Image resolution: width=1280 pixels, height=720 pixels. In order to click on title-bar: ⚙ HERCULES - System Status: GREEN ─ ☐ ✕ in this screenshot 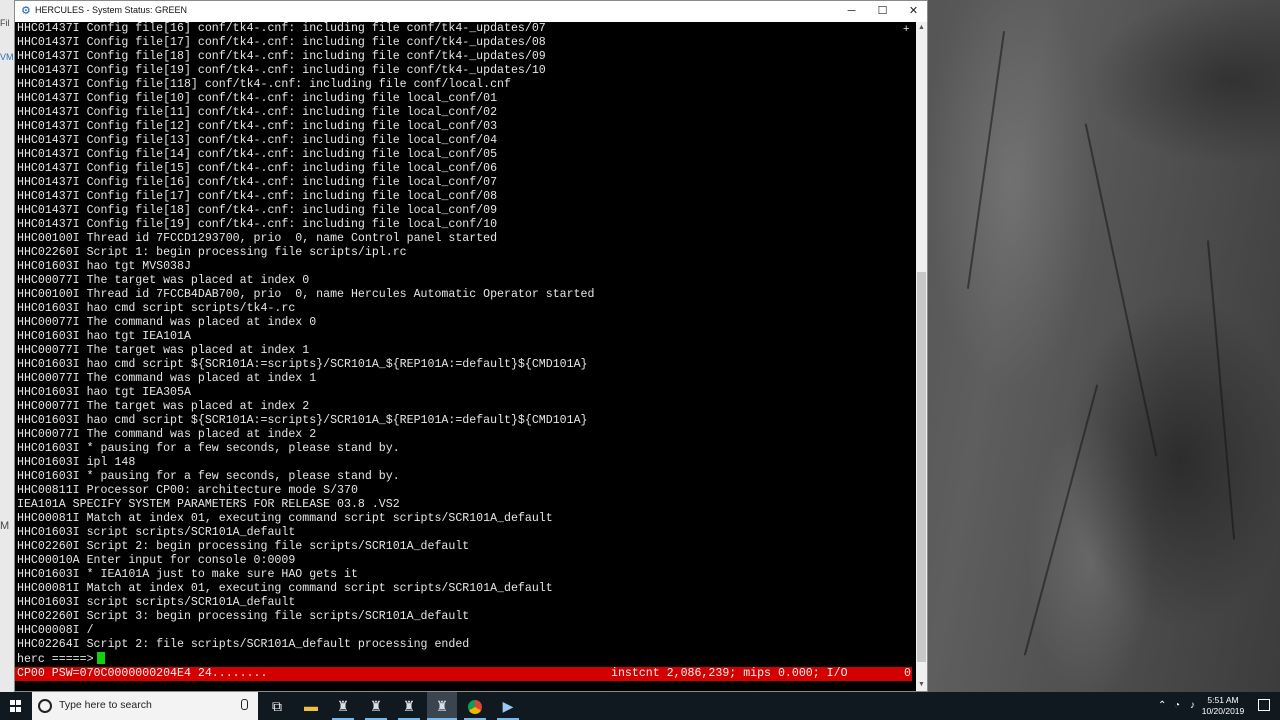, I will do `click(471, 11)`.